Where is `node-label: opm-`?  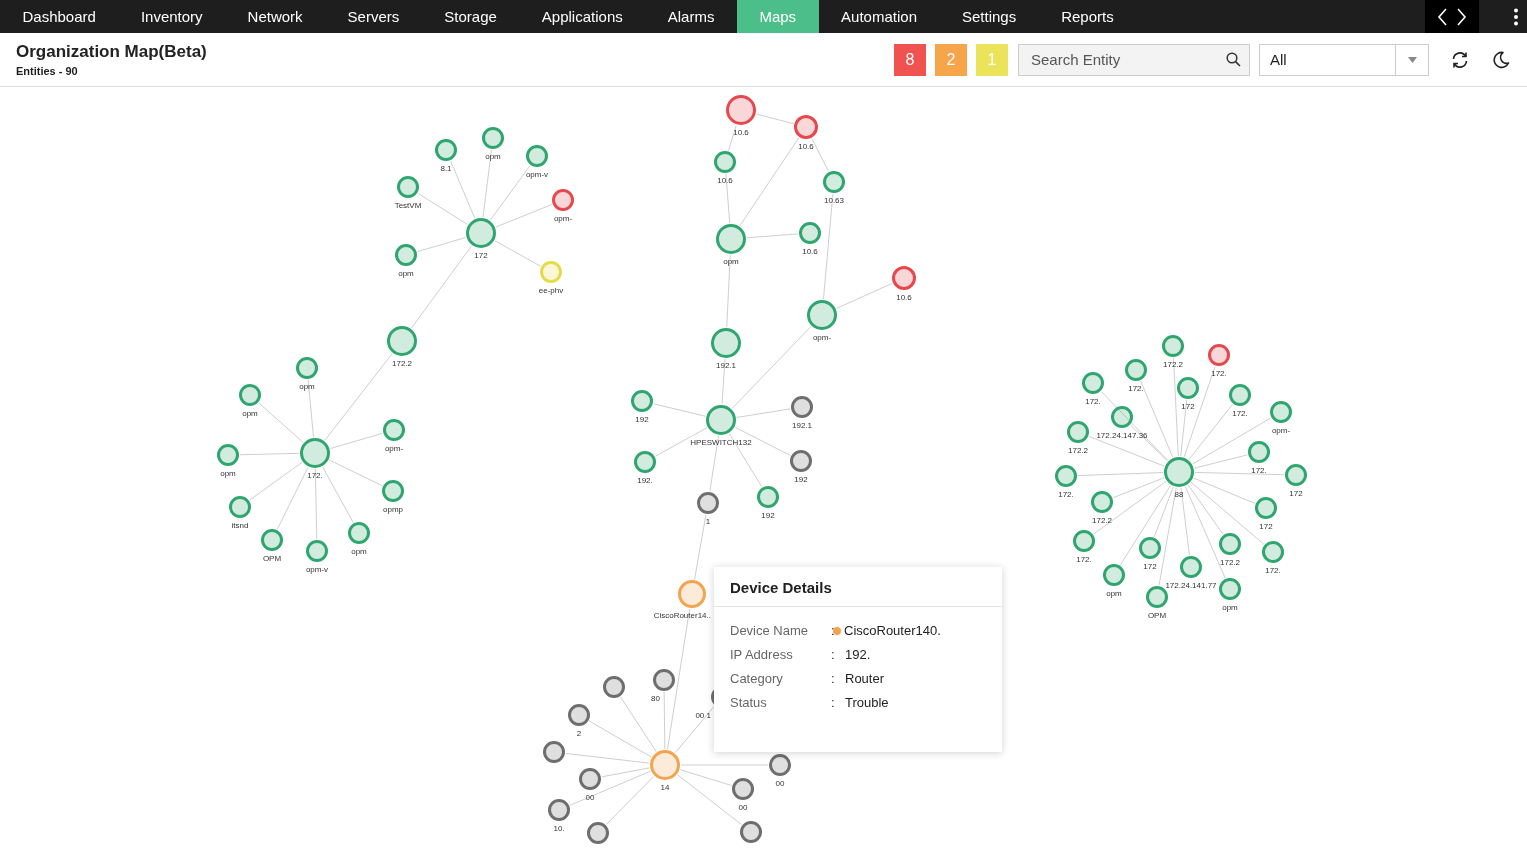 node-label: opm- is located at coordinates (394, 448).